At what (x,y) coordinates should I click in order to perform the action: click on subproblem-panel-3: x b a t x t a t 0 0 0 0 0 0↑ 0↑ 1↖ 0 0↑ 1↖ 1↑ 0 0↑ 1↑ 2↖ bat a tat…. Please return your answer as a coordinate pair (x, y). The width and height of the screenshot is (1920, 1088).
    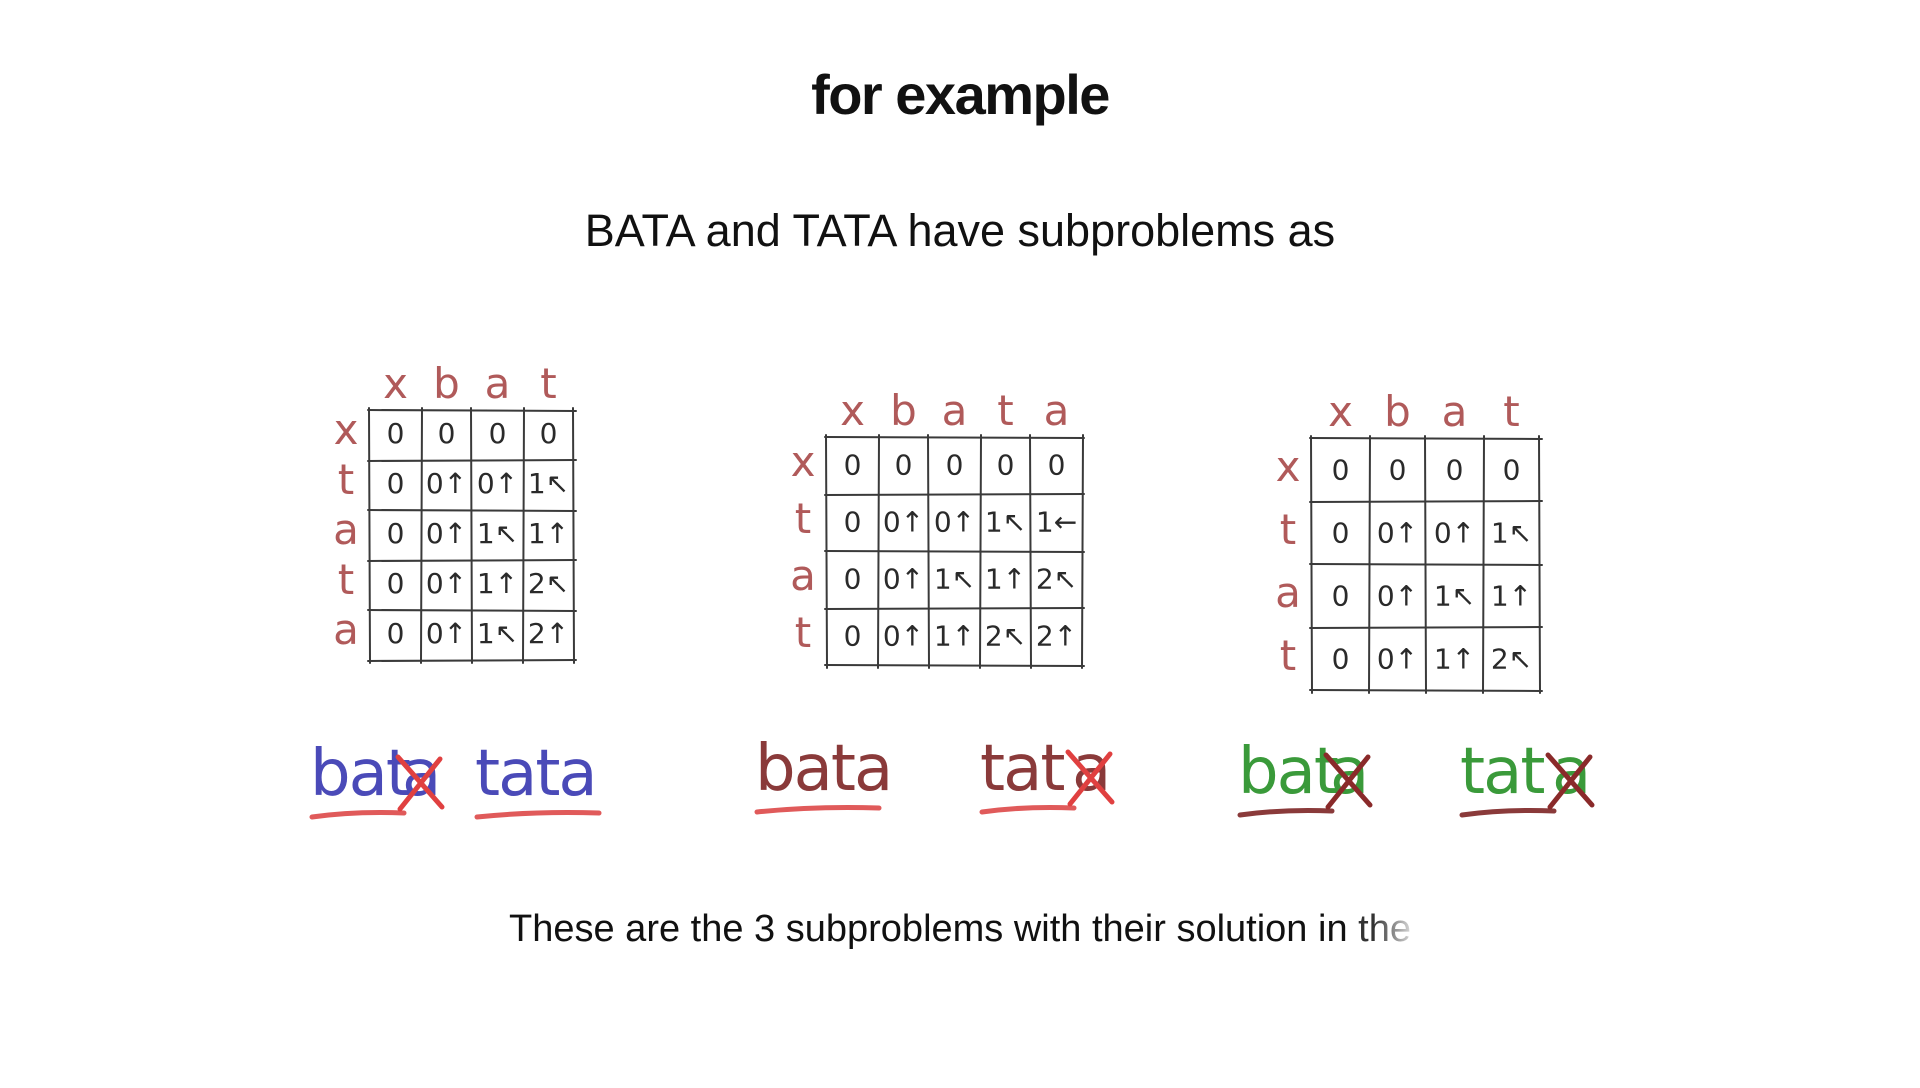
    Looking at the image, I should click on (1453, 605).